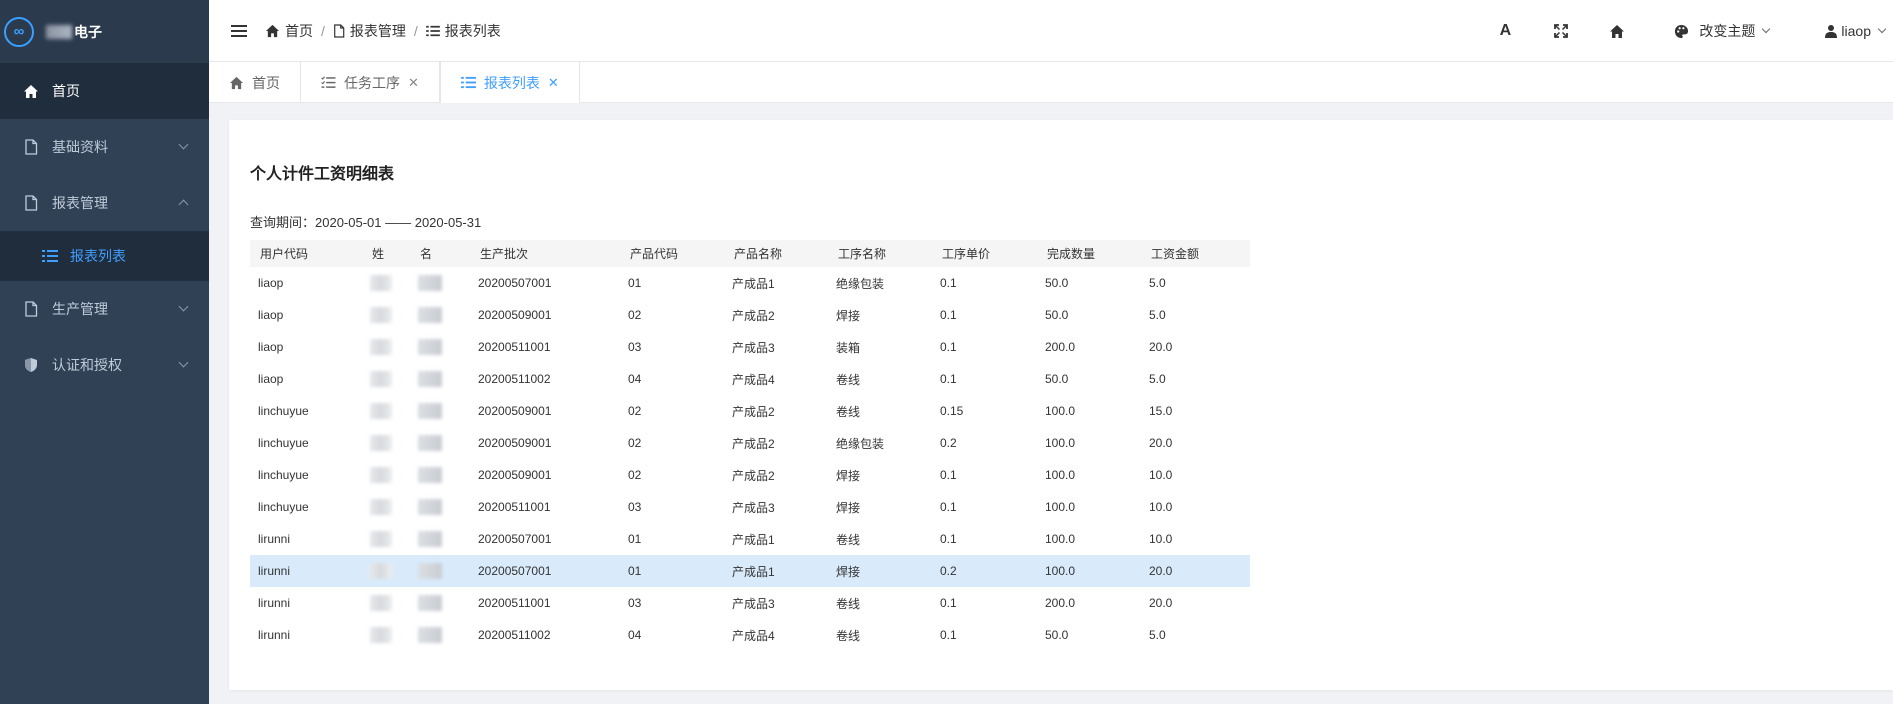 The height and width of the screenshot is (704, 1893). Describe the element at coordinates (1722, 31) in the screenshot. I see `change-theme-dropdown: 改变主题` at that location.